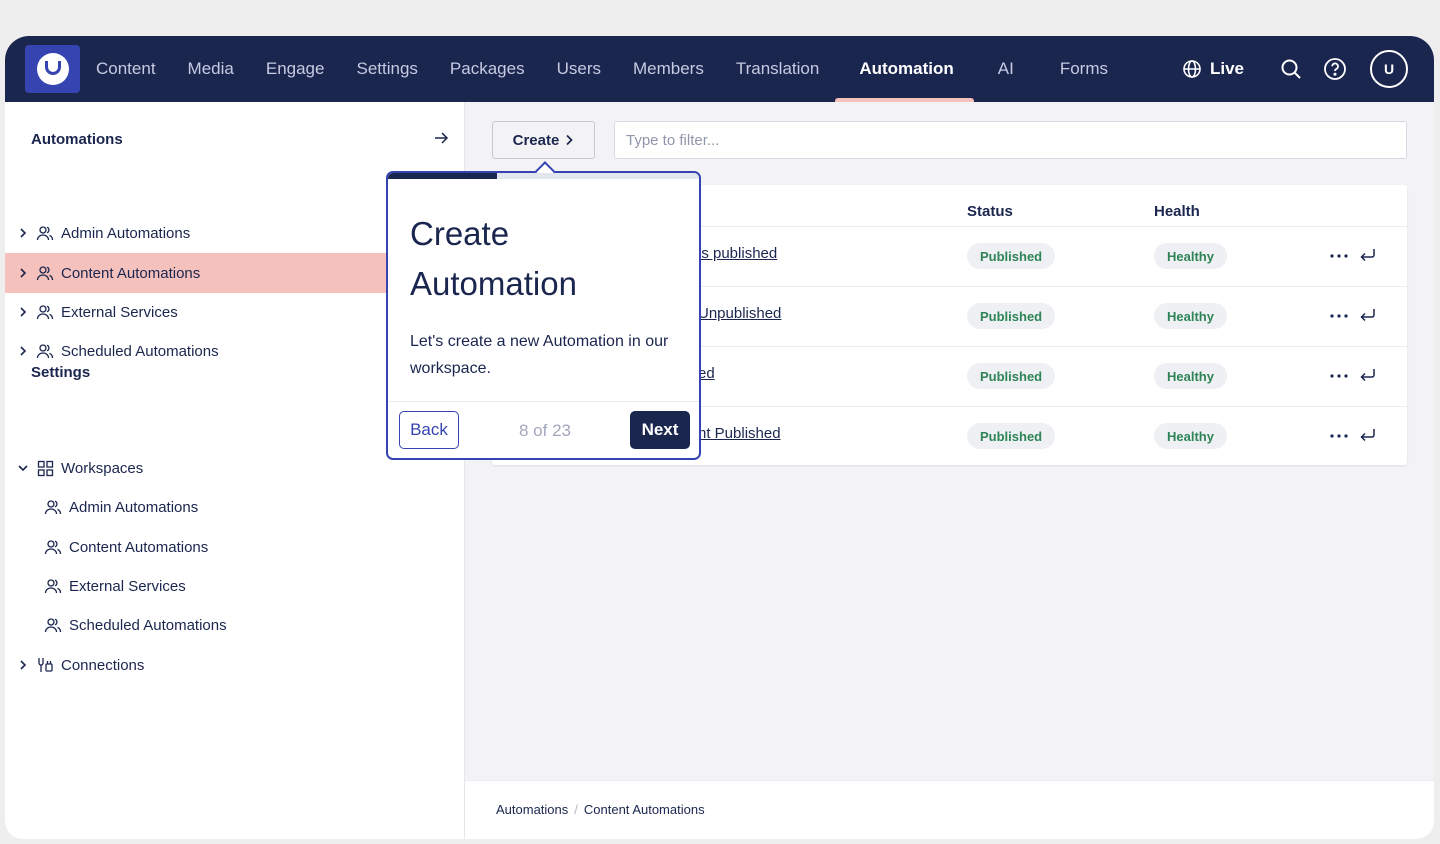 The width and height of the screenshot is (1440, 844). I want to click on create-button: Create, so click(543, 140).